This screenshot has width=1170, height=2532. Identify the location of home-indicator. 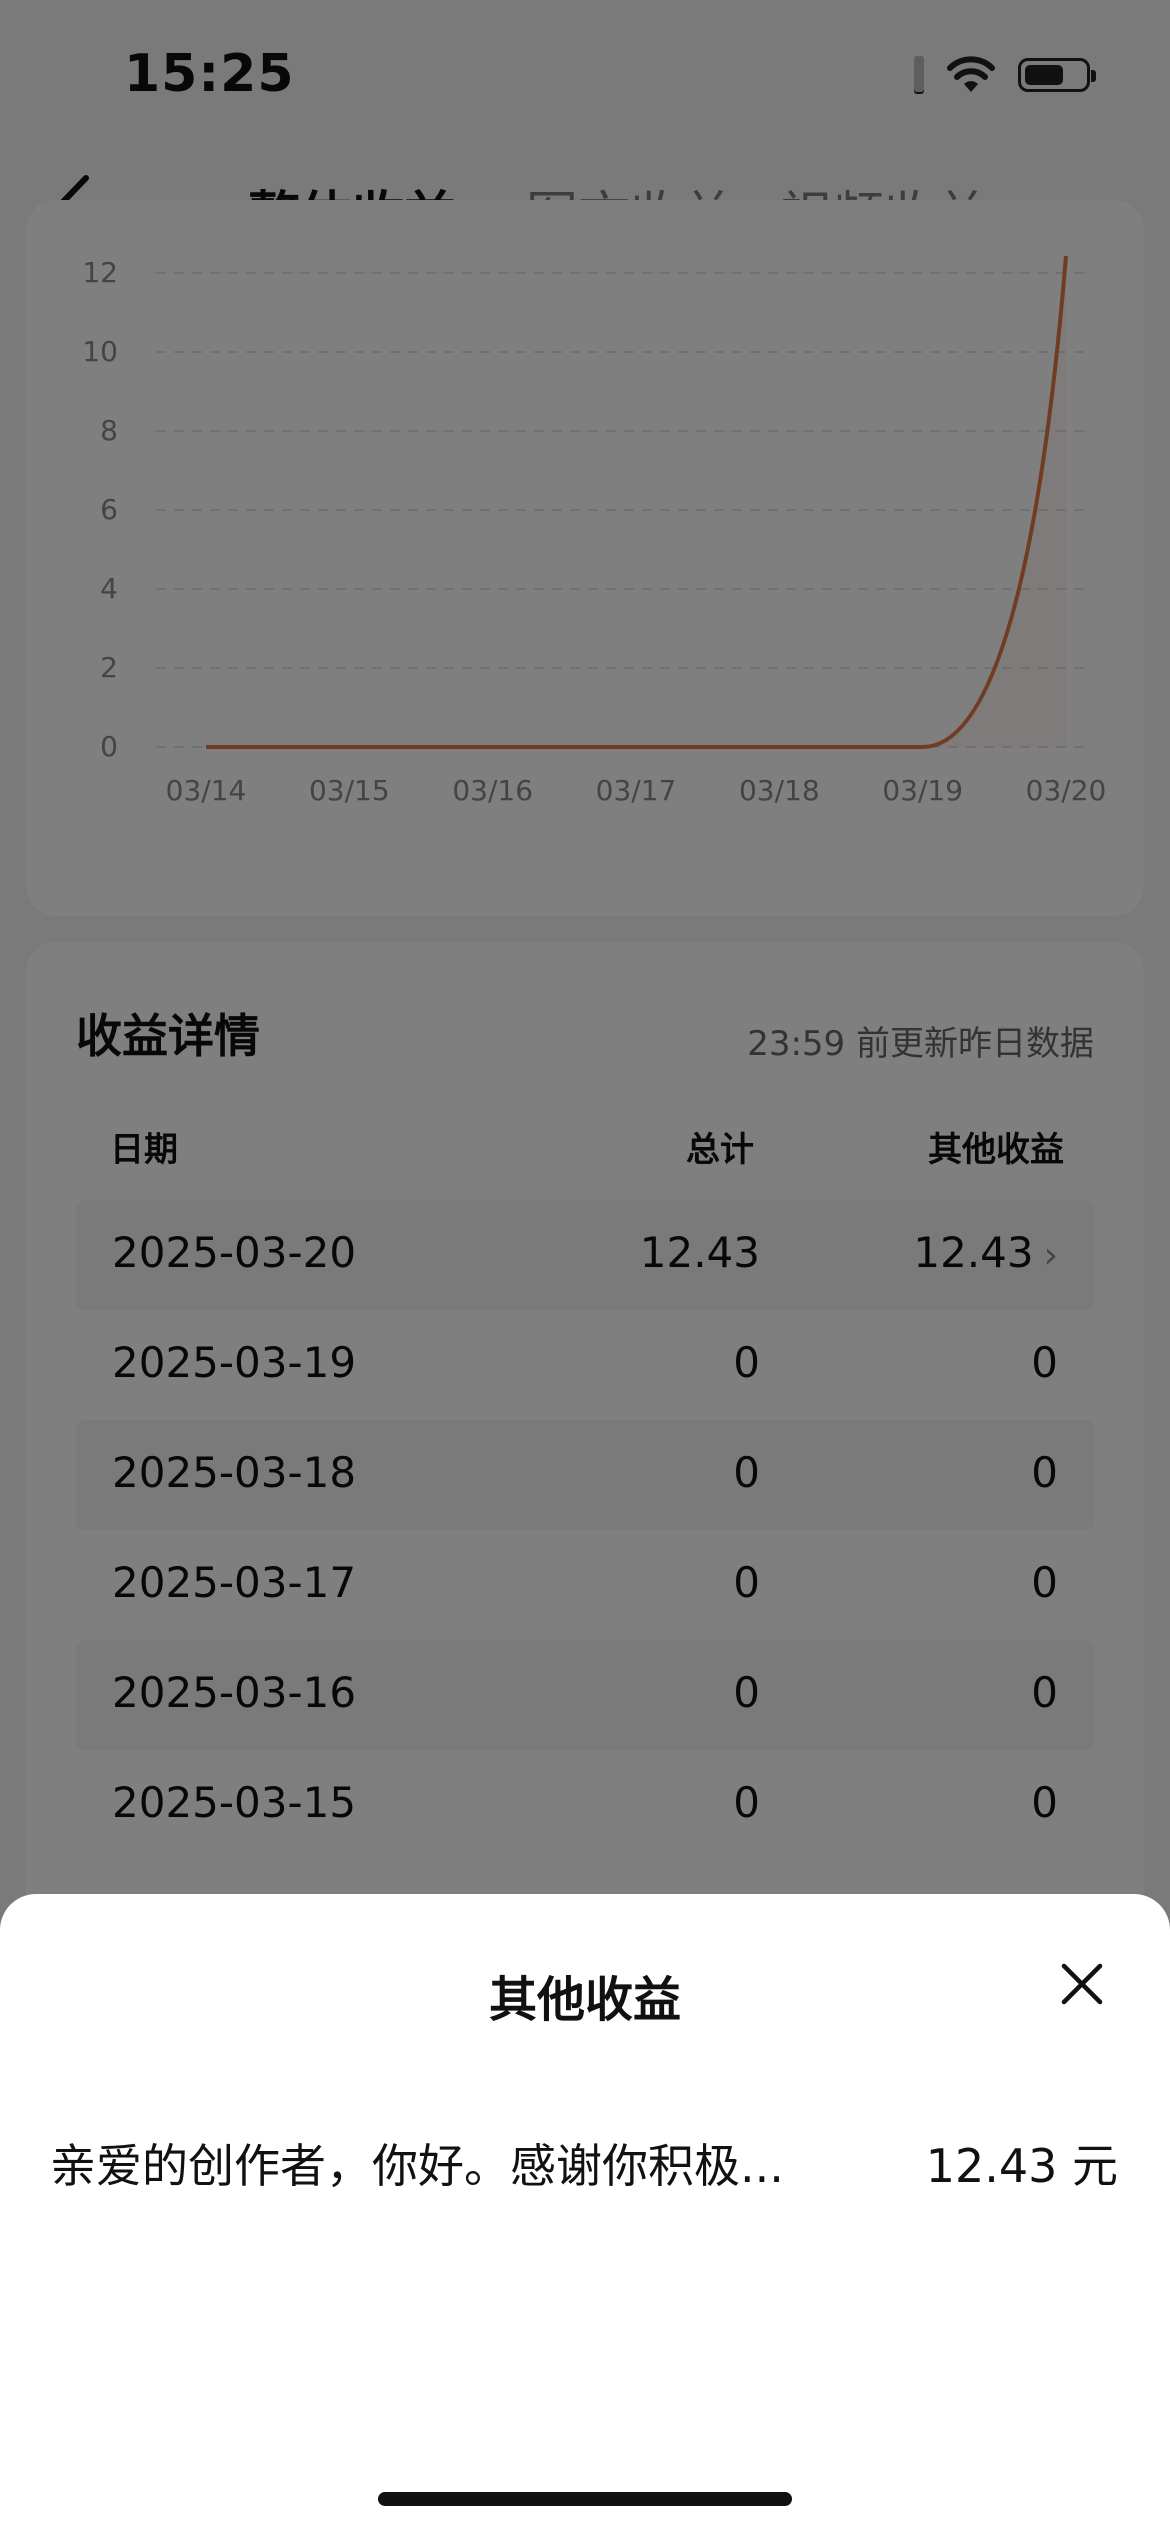
(585, 2499).